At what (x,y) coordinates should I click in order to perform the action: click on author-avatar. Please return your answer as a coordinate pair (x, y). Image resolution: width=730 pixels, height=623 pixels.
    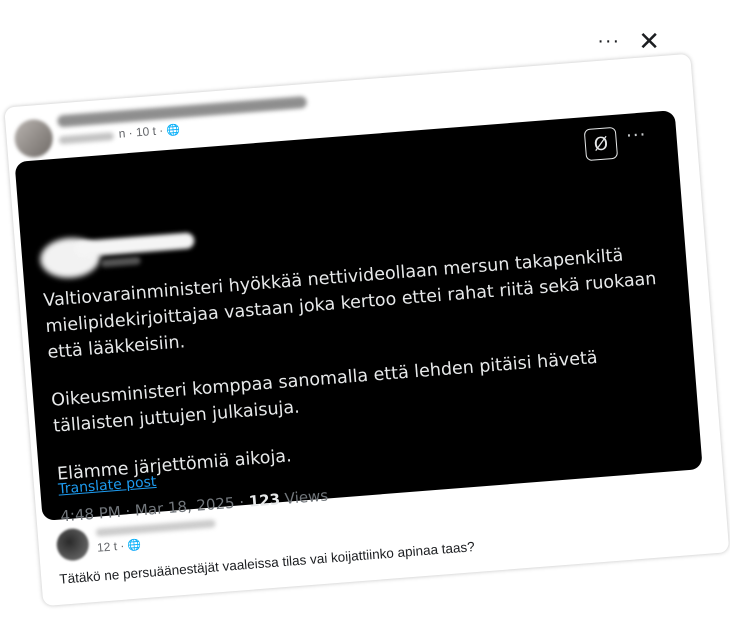
    Looking at the image, I should click on (34, 138).